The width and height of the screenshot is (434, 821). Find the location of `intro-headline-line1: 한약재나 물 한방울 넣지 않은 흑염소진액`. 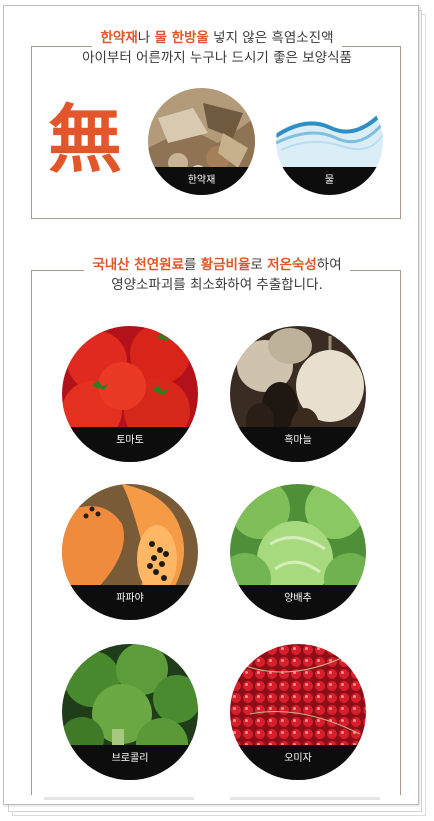

intro-headline-line1: 한약재나 물 한방울 넣지 않은 흑염소진액 is located at coordinates (217, 38).